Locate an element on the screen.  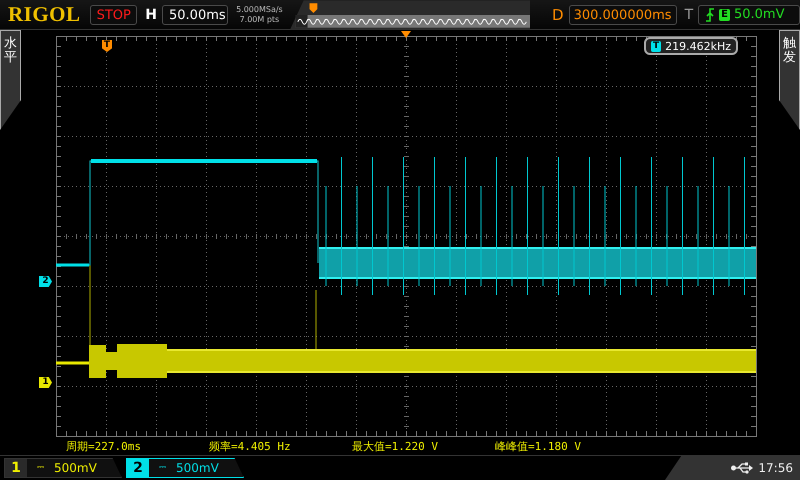
counter-icon: T is located at coordinates (656, 46).